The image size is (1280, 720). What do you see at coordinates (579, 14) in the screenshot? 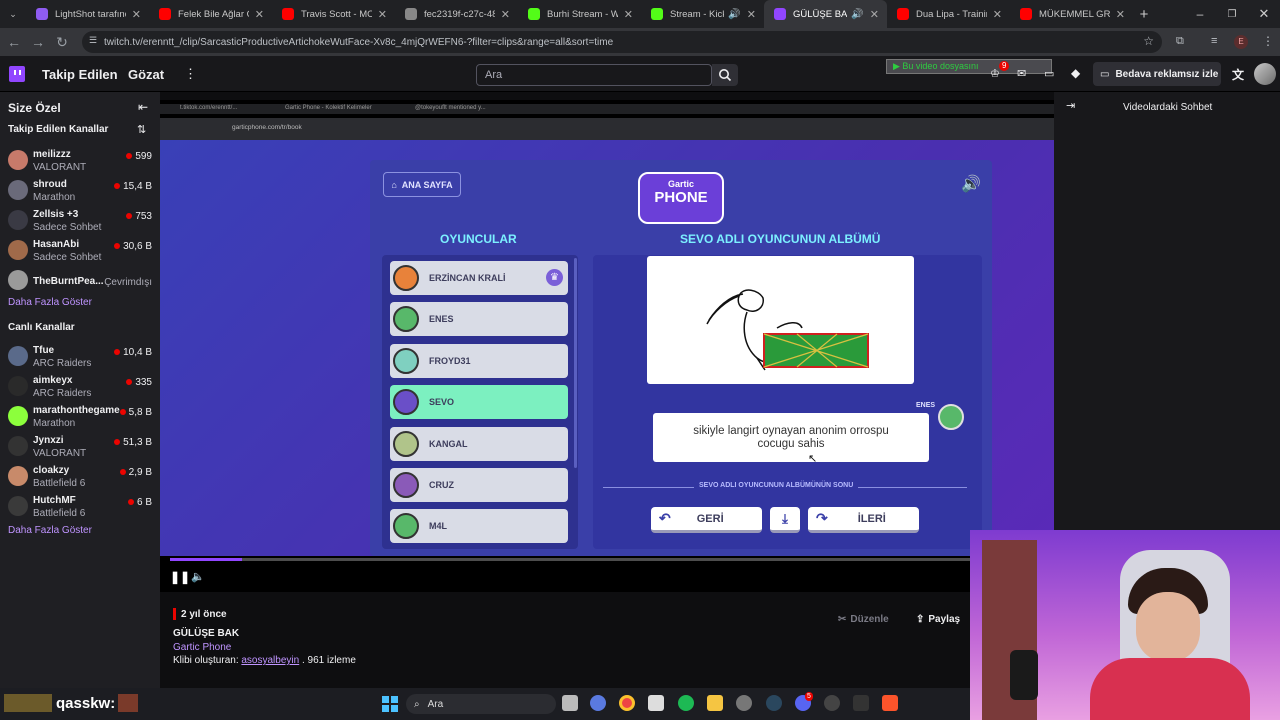
I see `browser-tab: Burhi Stream - Watch ✕` at bounding box center [579, 14].